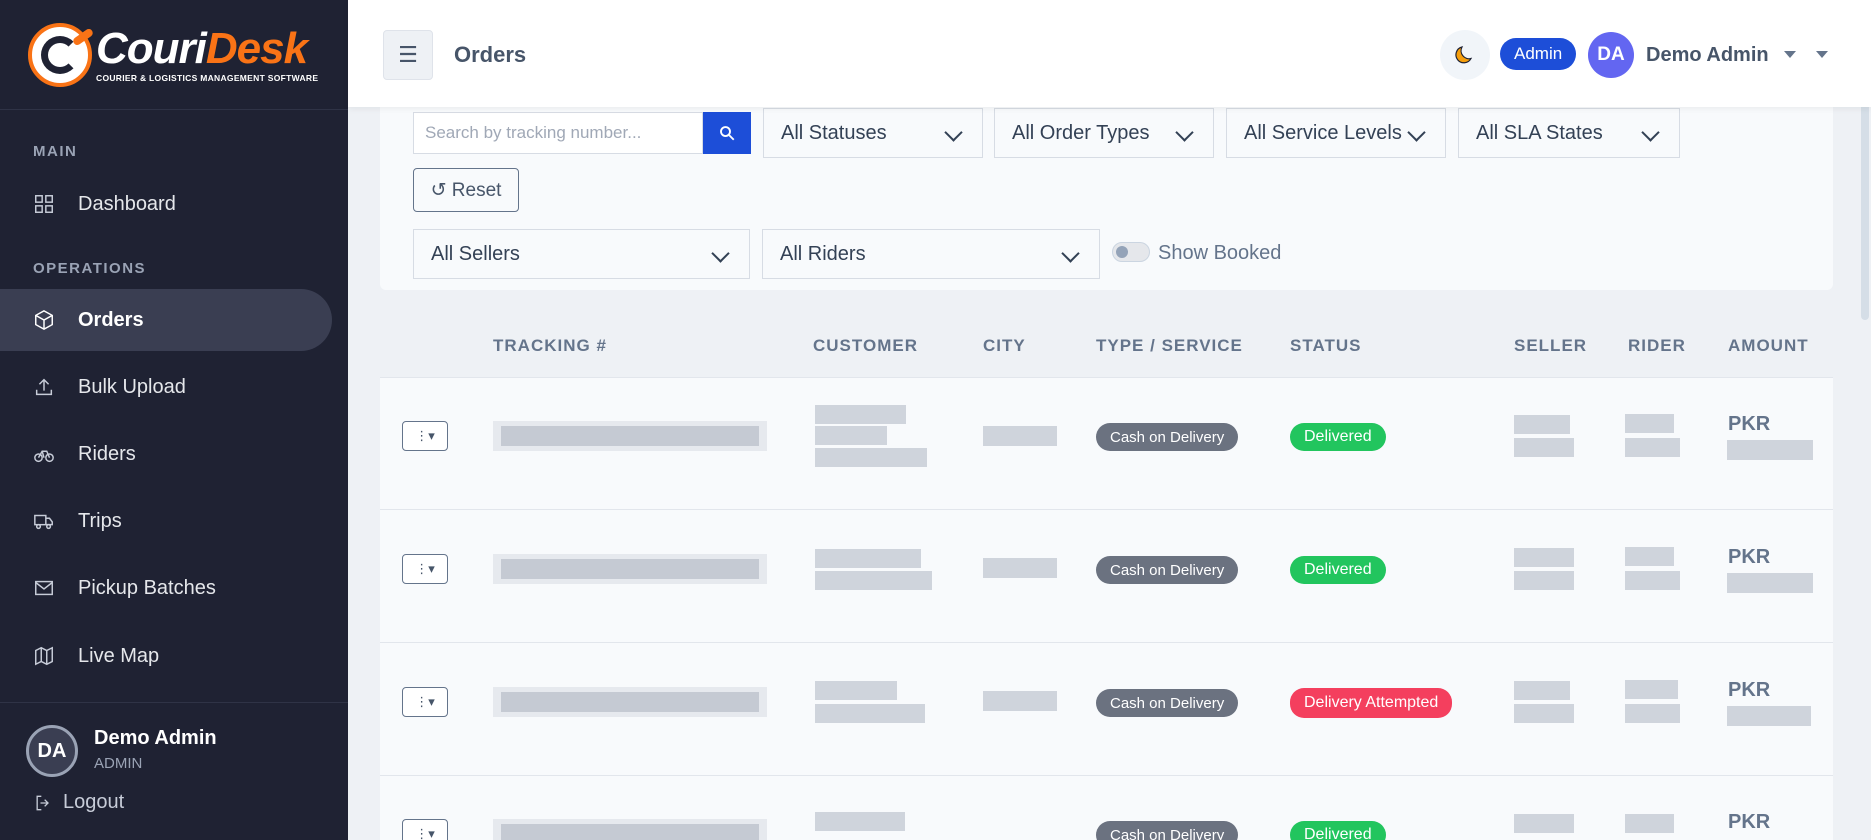 Image resolution: width=1871 pixels, height=840 pixels. What do you see at coordinates (1131, 252) in the screenshot?
I see `show-booked-toggle` at bounding box center [1131, 252].